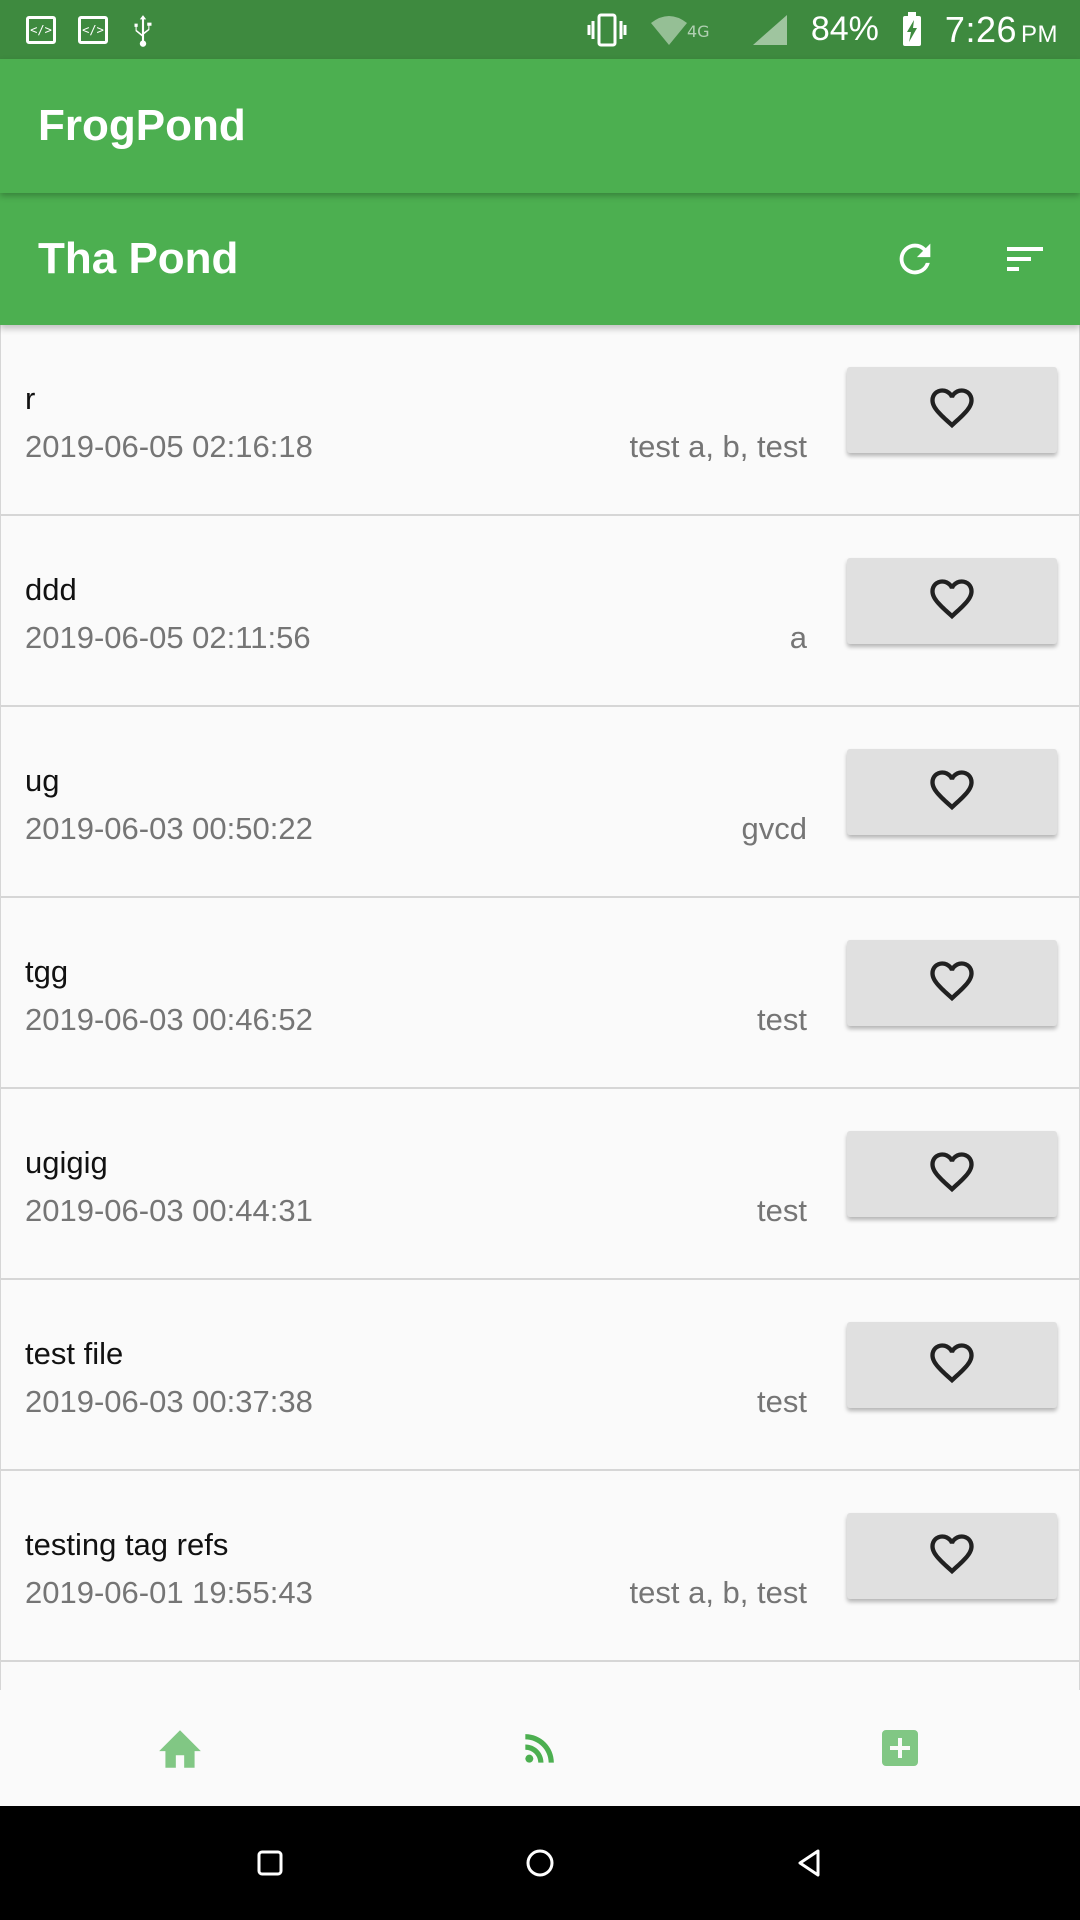  I want to click on home-circle-icon, so click(540, 1863).